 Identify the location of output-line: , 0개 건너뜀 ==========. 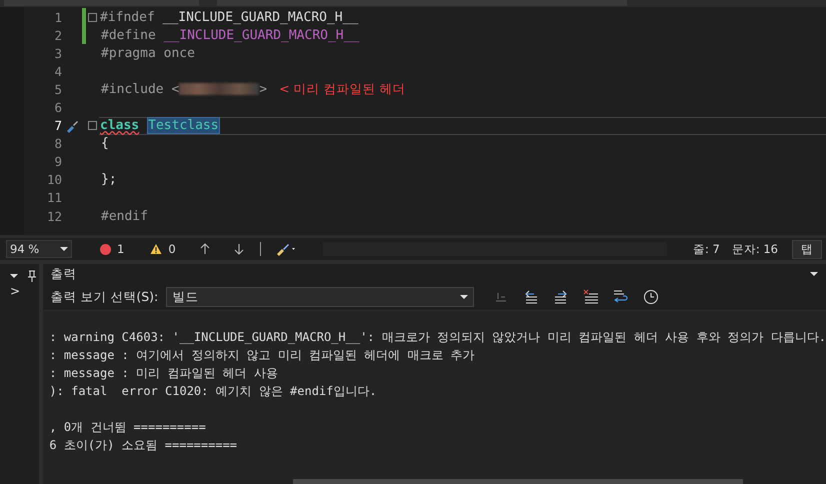
(128, 427).